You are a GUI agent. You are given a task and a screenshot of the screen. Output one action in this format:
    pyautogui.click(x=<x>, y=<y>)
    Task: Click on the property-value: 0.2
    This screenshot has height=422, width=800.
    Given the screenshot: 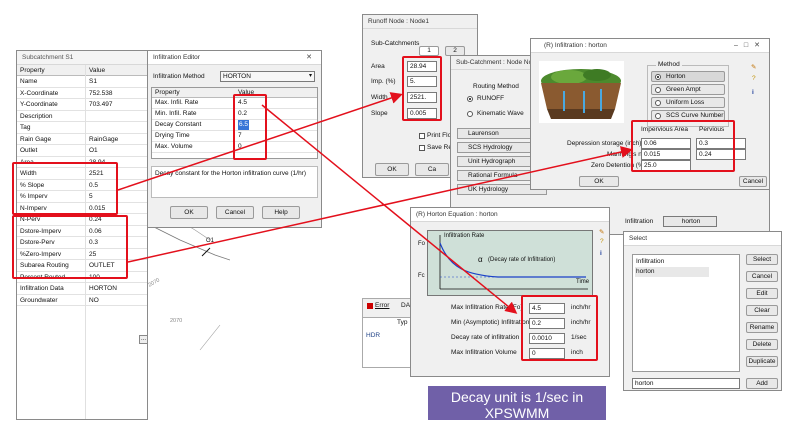 What is the action you would take?
    pyautogui.click(x=242, y=114)
    